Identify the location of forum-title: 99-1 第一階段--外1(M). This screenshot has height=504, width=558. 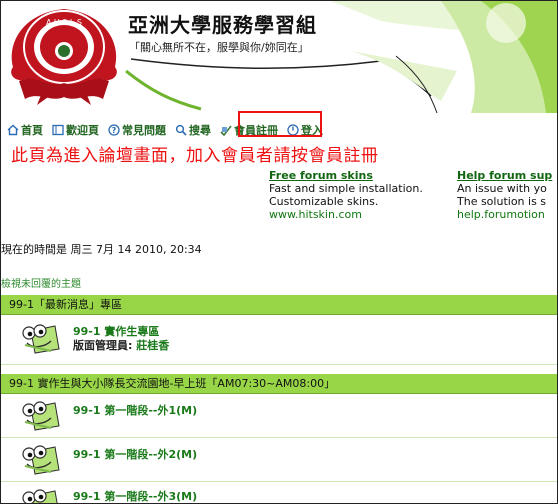
(135, 410).